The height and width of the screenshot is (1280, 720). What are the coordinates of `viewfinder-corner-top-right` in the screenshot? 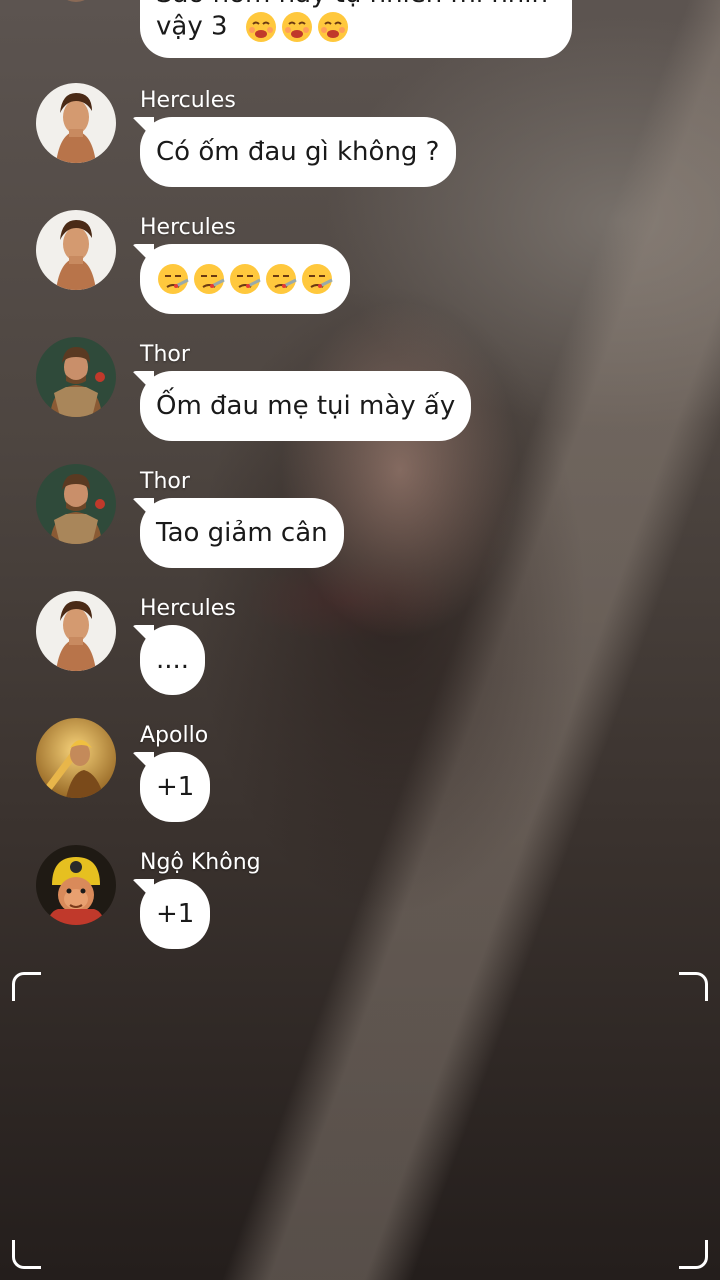 It's located at (693, 986).